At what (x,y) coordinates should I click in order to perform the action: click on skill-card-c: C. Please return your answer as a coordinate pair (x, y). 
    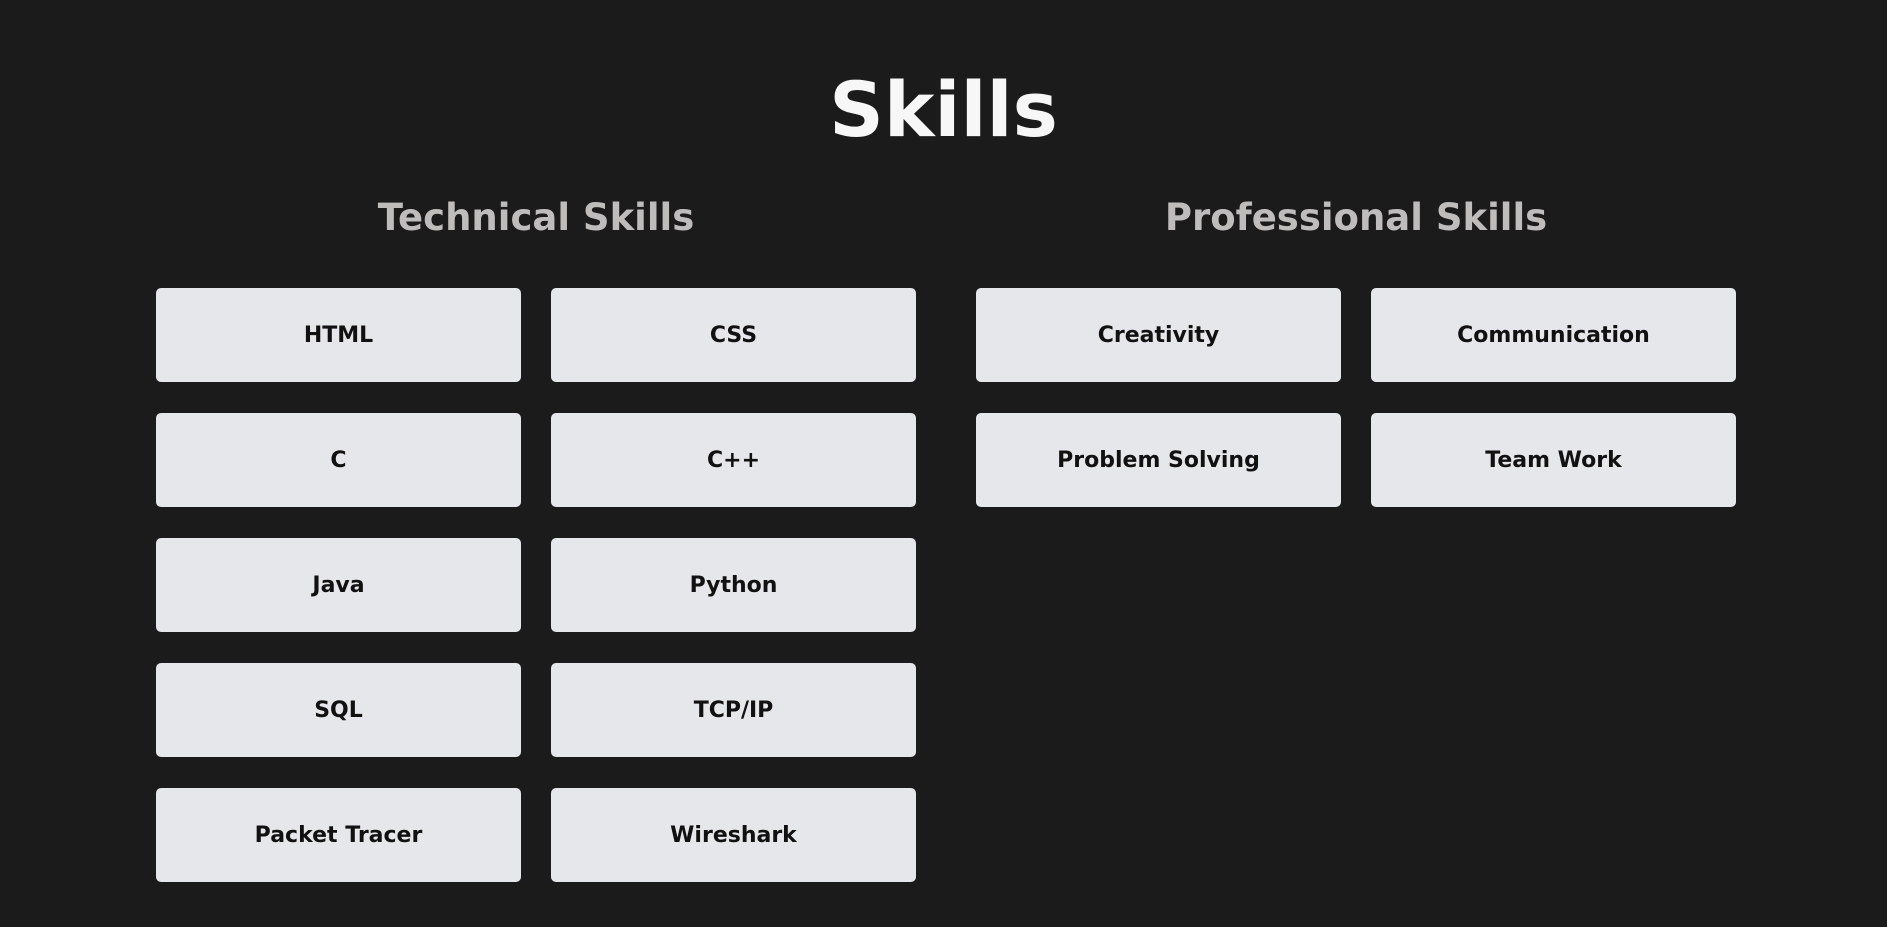
    Looking at the image, I should click on (338, 460).